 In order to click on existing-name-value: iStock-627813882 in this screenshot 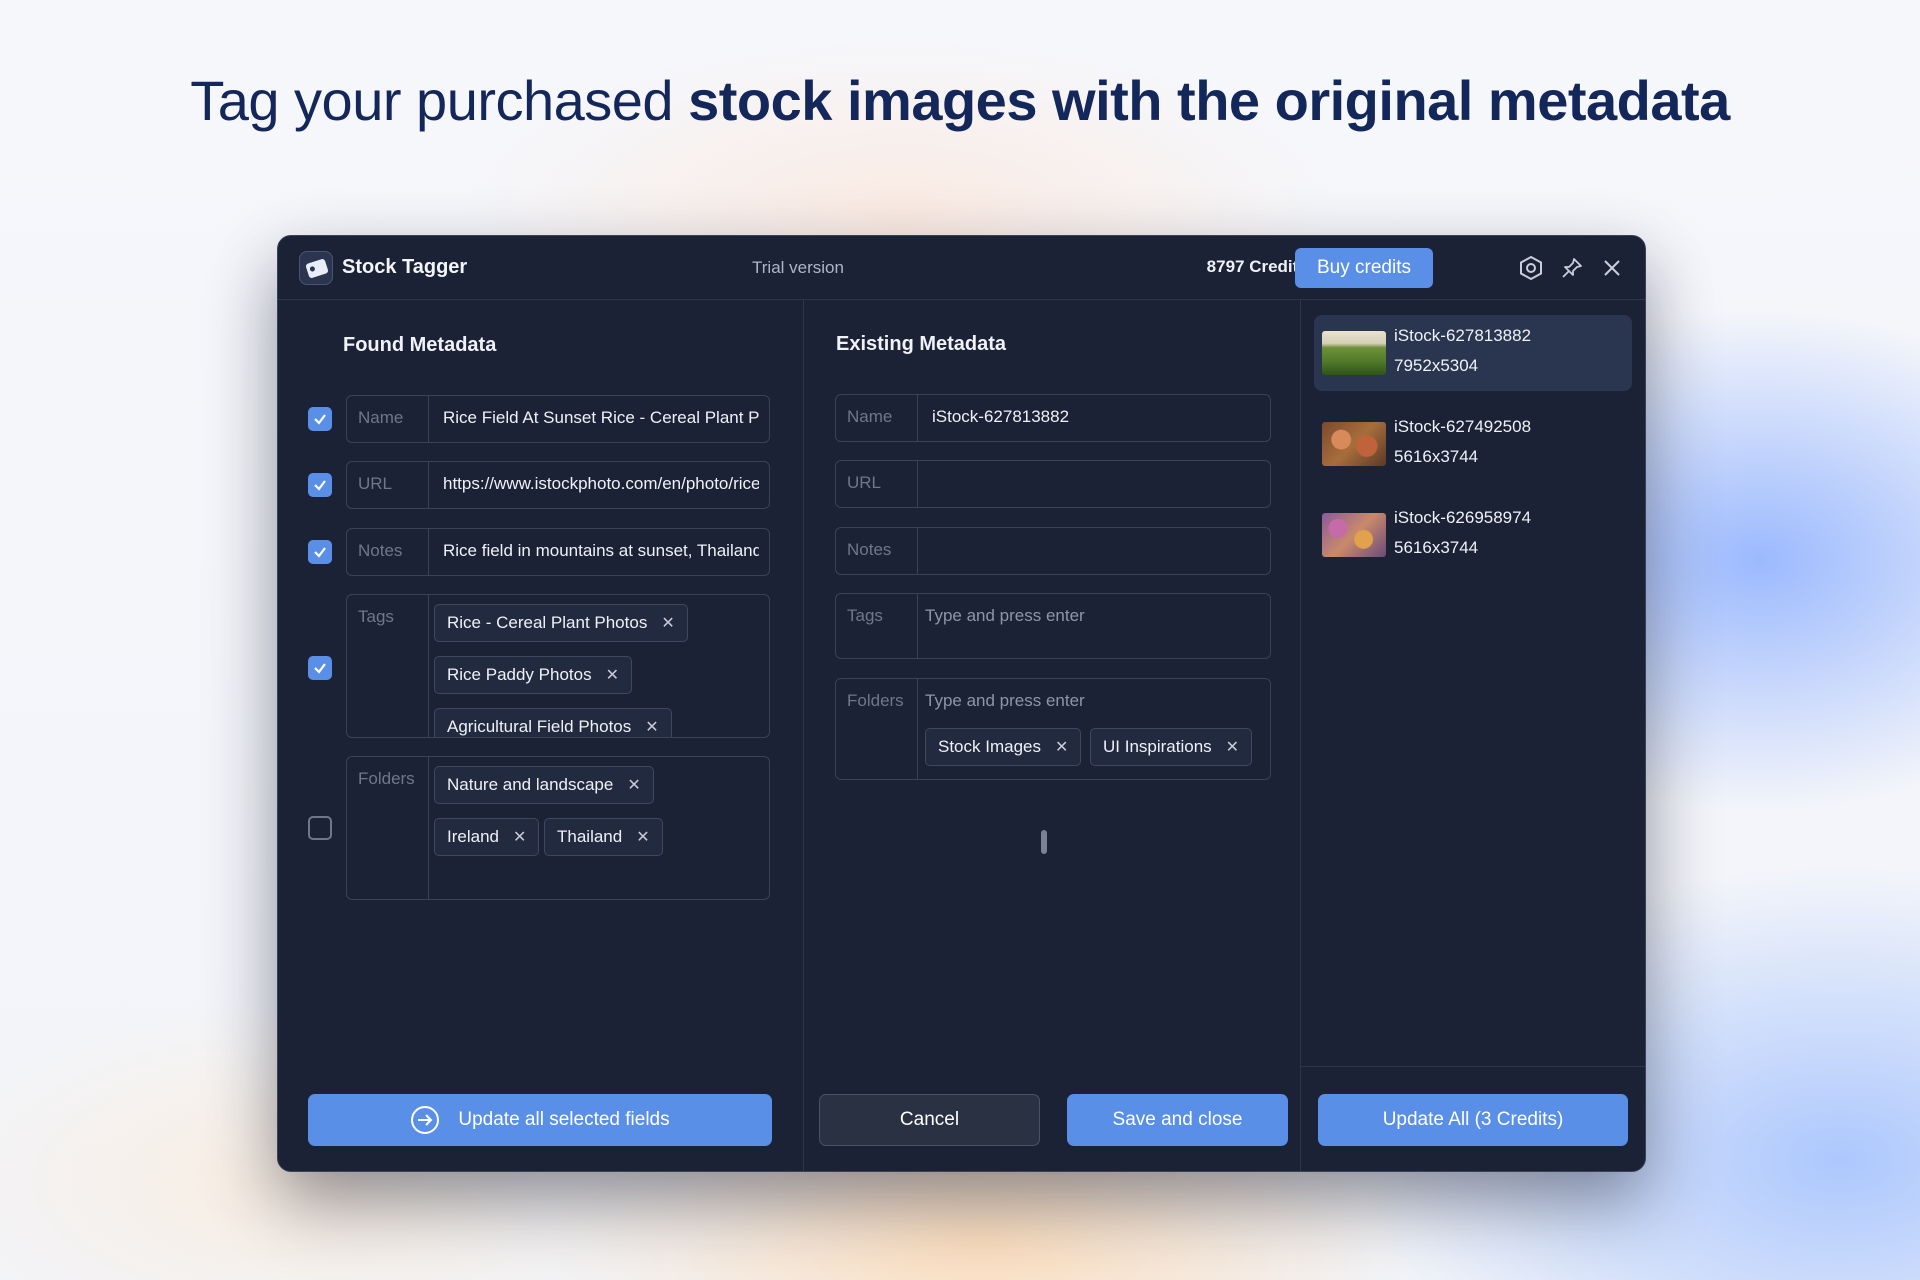, I will do `click(1096, 417)`.